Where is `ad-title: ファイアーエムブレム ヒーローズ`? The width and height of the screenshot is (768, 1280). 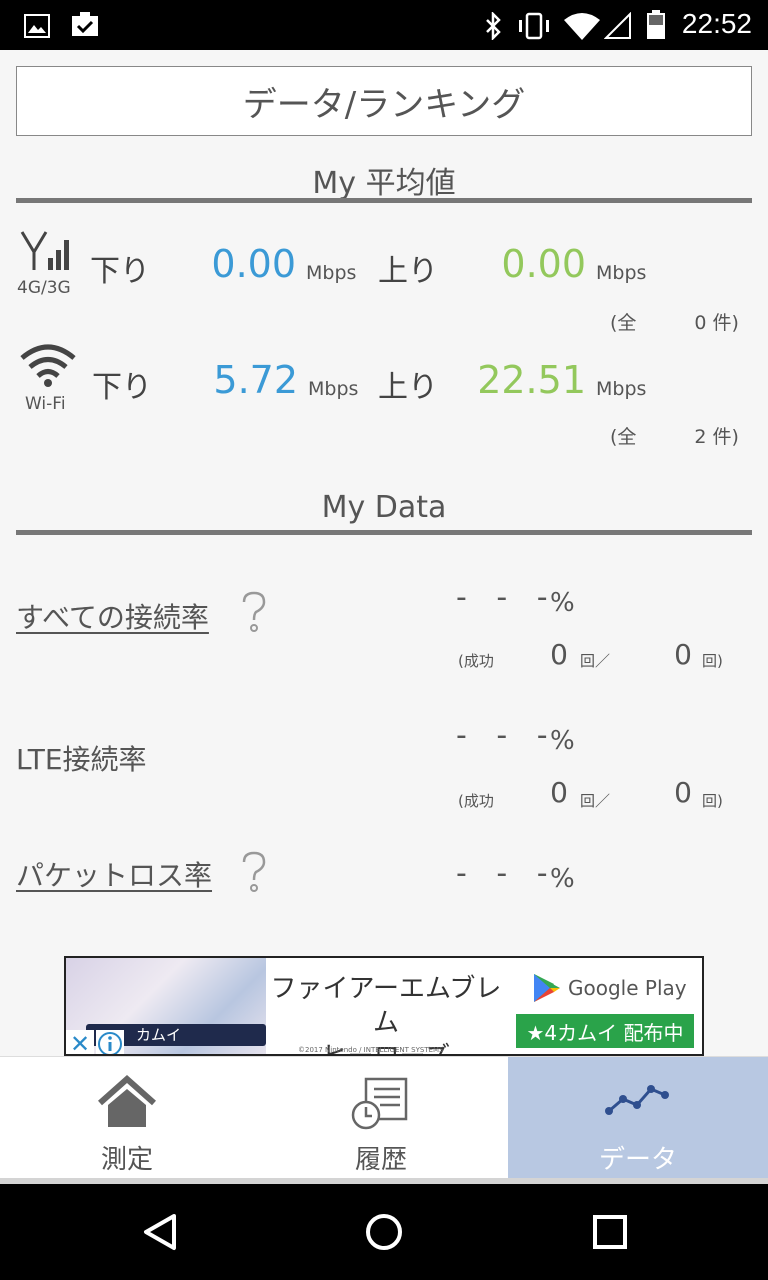
ad-title: ファイアーエムブレム ヒーローズ is located at coordinates (386, 1013).